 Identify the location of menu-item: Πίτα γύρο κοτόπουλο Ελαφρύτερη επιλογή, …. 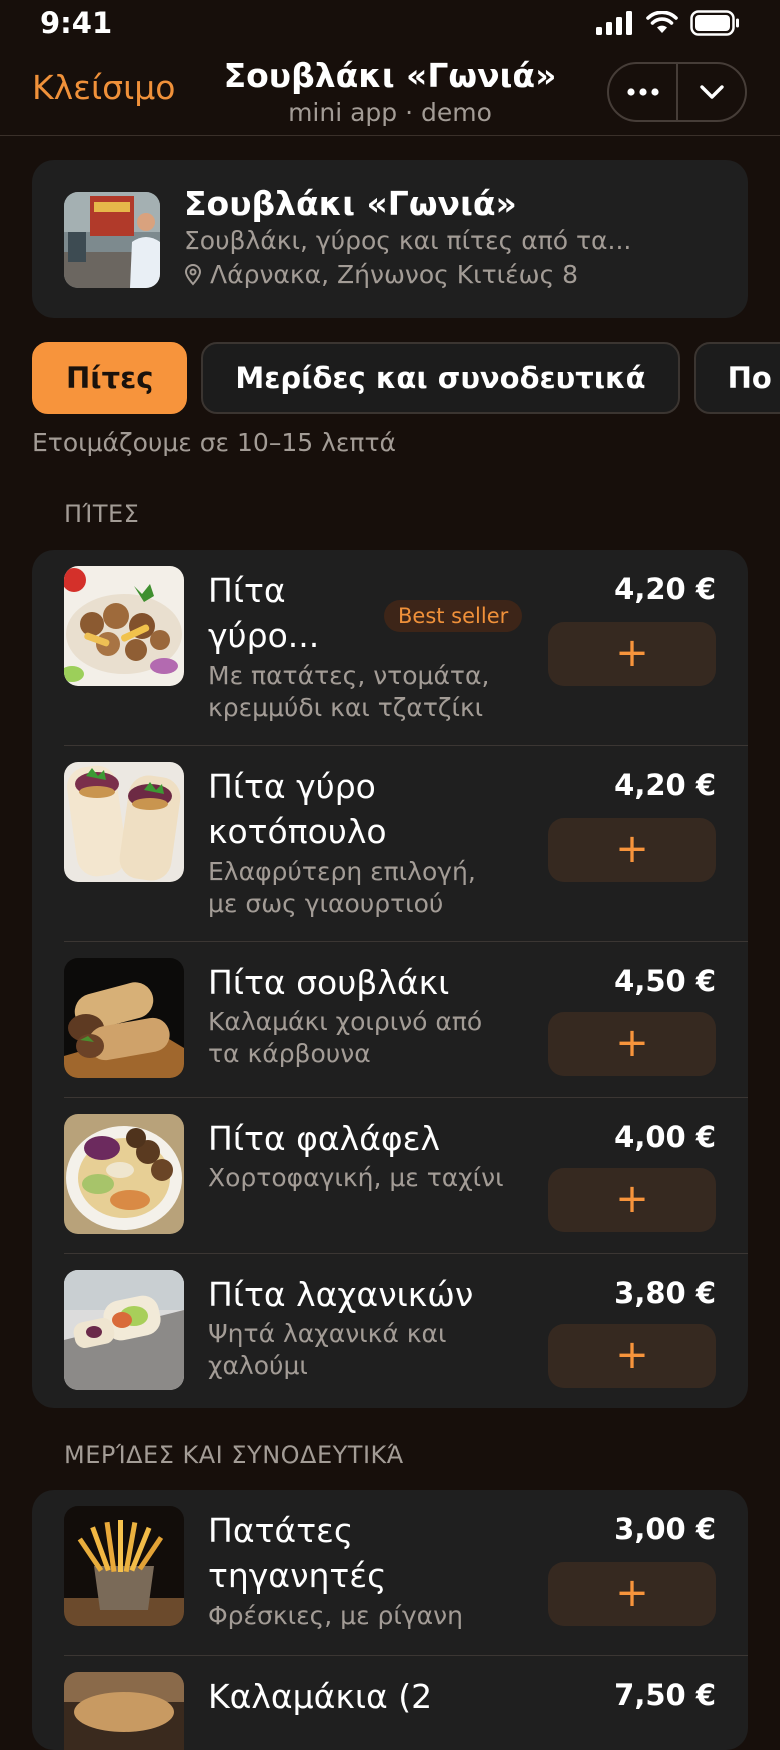
(390, 844).